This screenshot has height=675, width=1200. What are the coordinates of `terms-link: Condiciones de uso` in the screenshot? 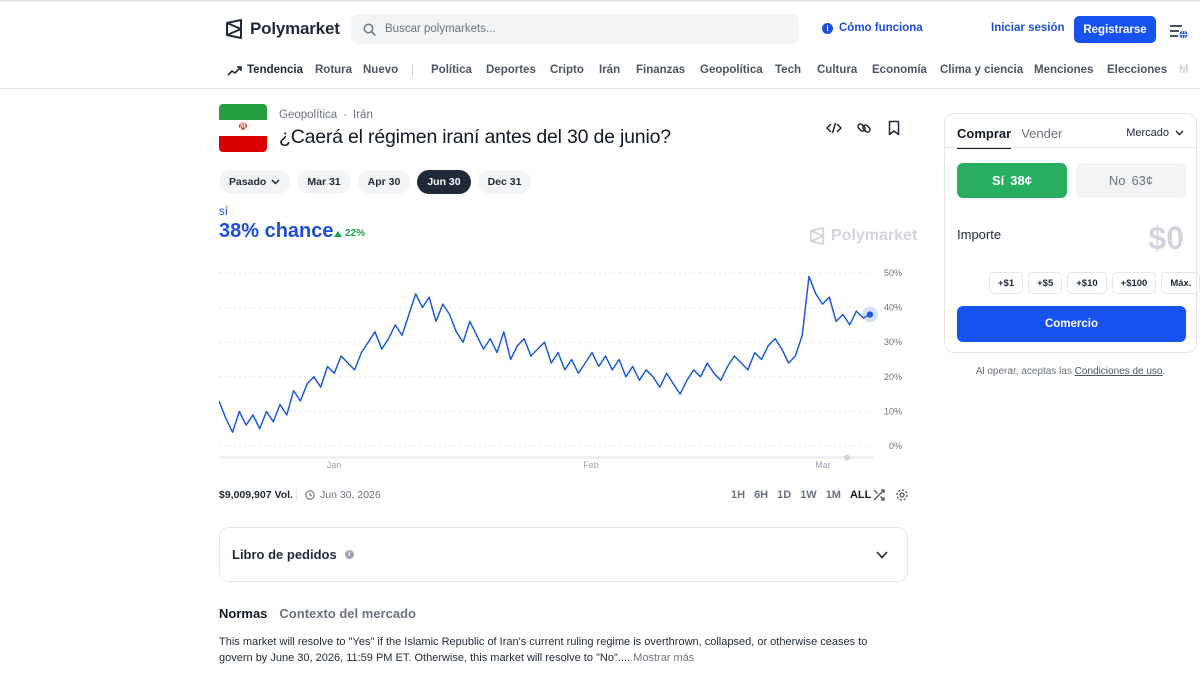 It's located at (1119, 371).